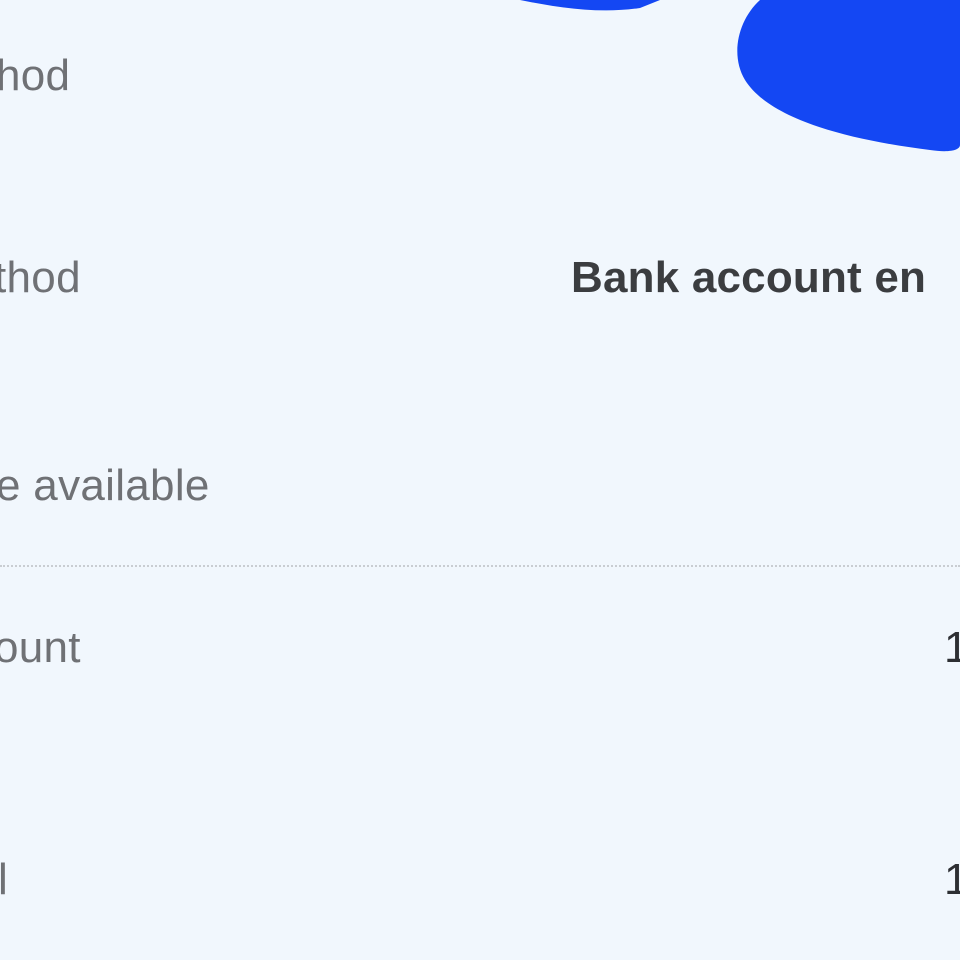 The height and width of the screenshot is (960, 960). What do you see at coordinates (35, 75) in the screenshot?
I see `method-label: hod` at bounding box center [35, 75].